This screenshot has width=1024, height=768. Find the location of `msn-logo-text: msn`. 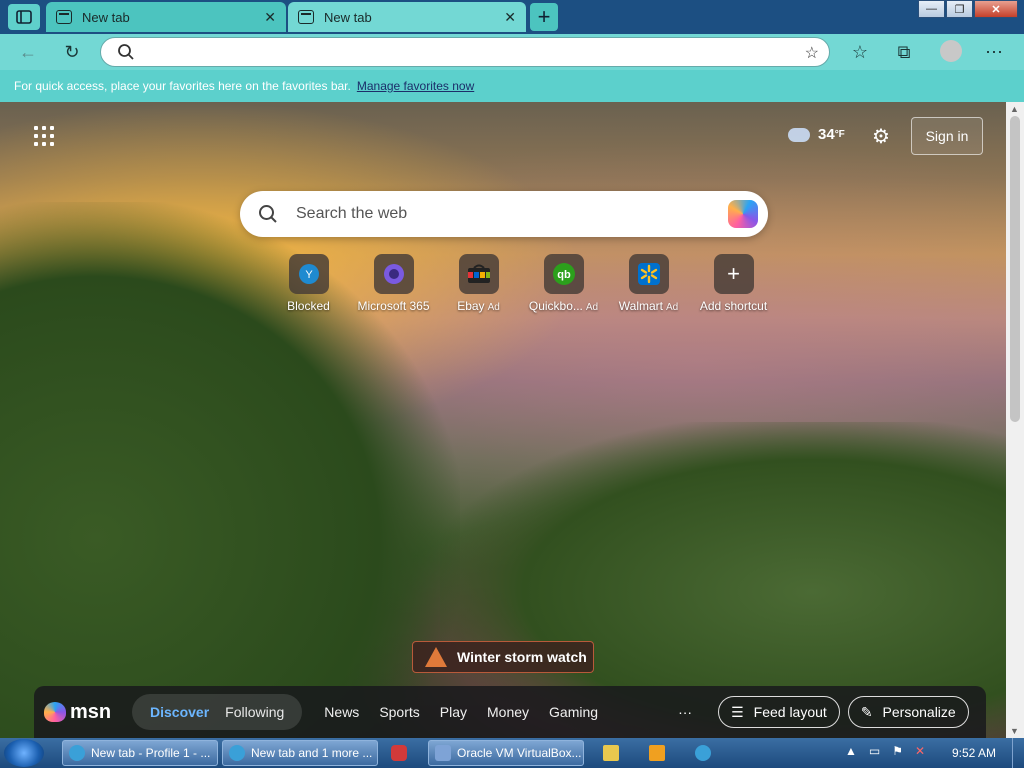

msn-logo-text: msn is located at coordinates (91, 711).